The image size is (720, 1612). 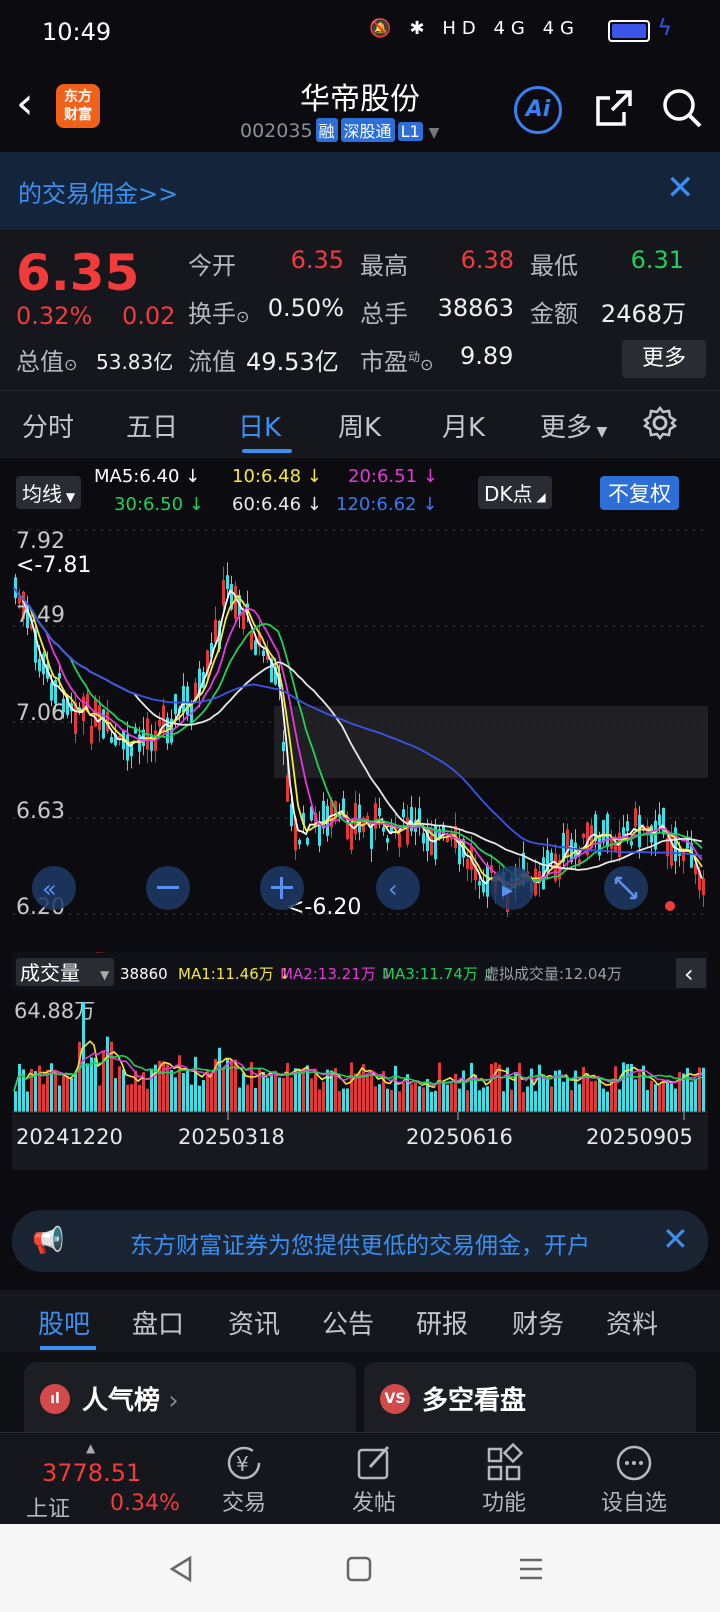 What do you see at coordinates (135, 362) in the screenshot?
I see `total-value: 53.83亿` at bounding box center [135, 362].